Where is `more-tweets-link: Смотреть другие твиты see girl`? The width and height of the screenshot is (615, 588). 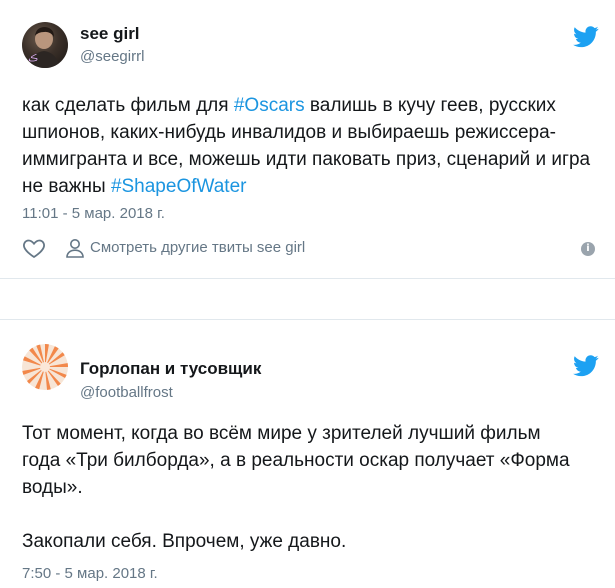 more-tweets-link: Смотреть другие твиты see girl is located at coordinates (197, 247).